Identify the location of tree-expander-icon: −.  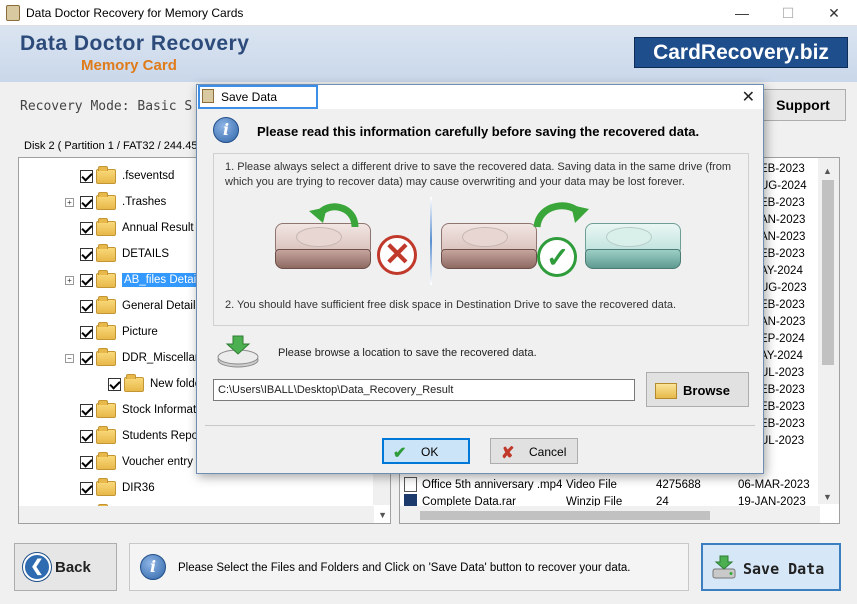
(69, 358).